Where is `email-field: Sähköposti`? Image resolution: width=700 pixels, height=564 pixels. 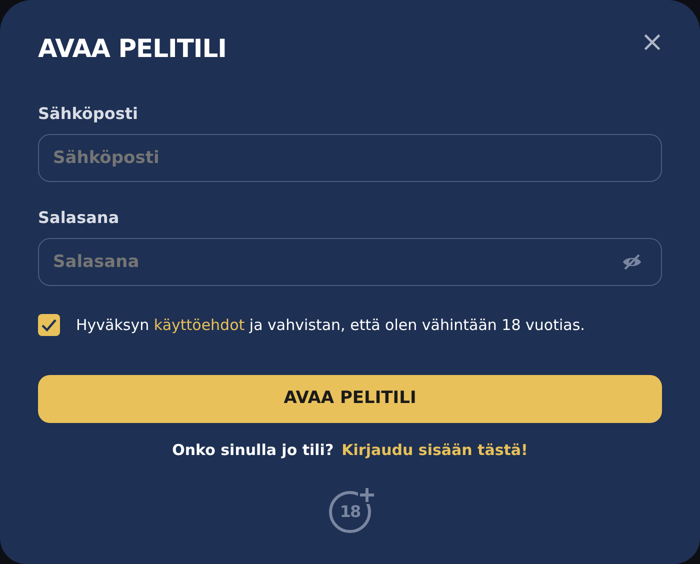 email-field: Sähköposti is located at coordinates (350, 158).